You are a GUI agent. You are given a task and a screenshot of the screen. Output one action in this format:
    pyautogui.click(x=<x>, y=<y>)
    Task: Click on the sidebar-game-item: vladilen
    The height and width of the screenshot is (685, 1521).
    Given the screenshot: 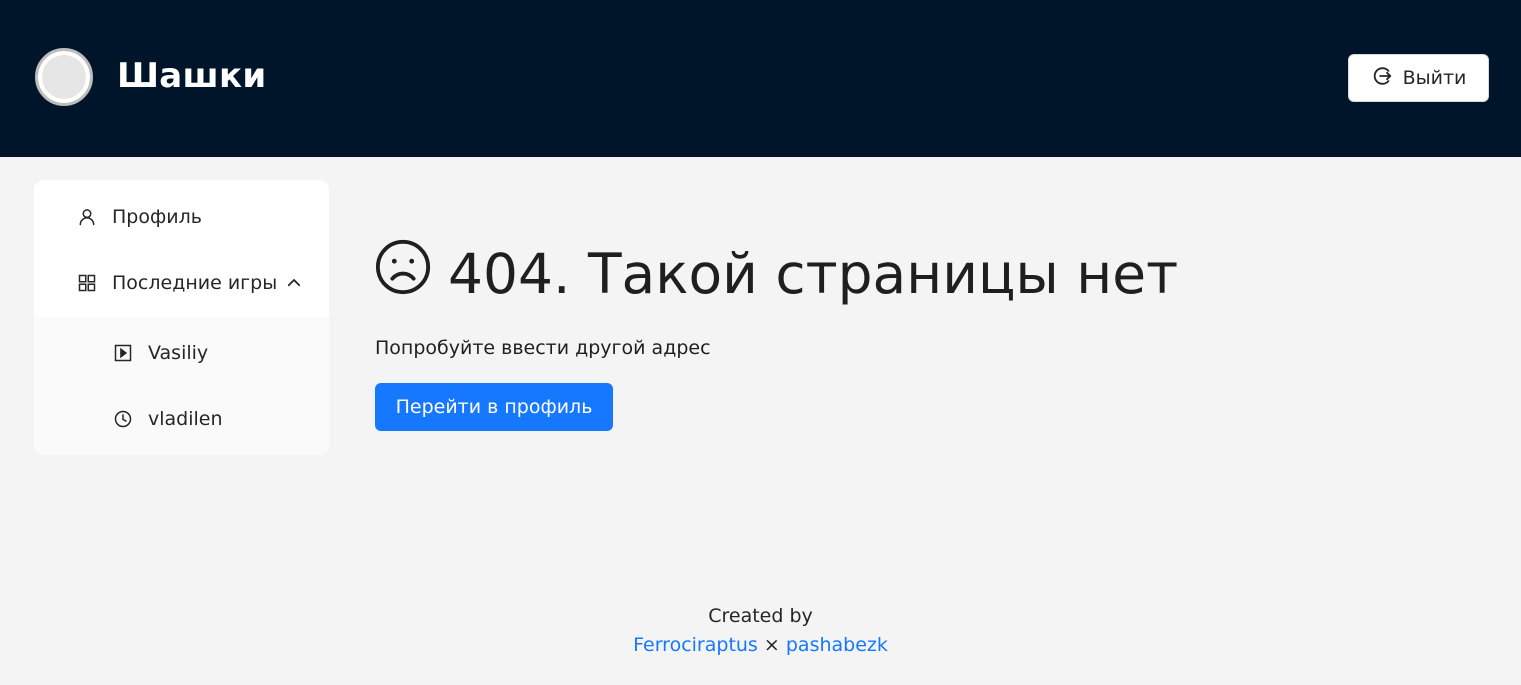 What is the action you would take?
    pyautogui.click(x=181, y=419)
    